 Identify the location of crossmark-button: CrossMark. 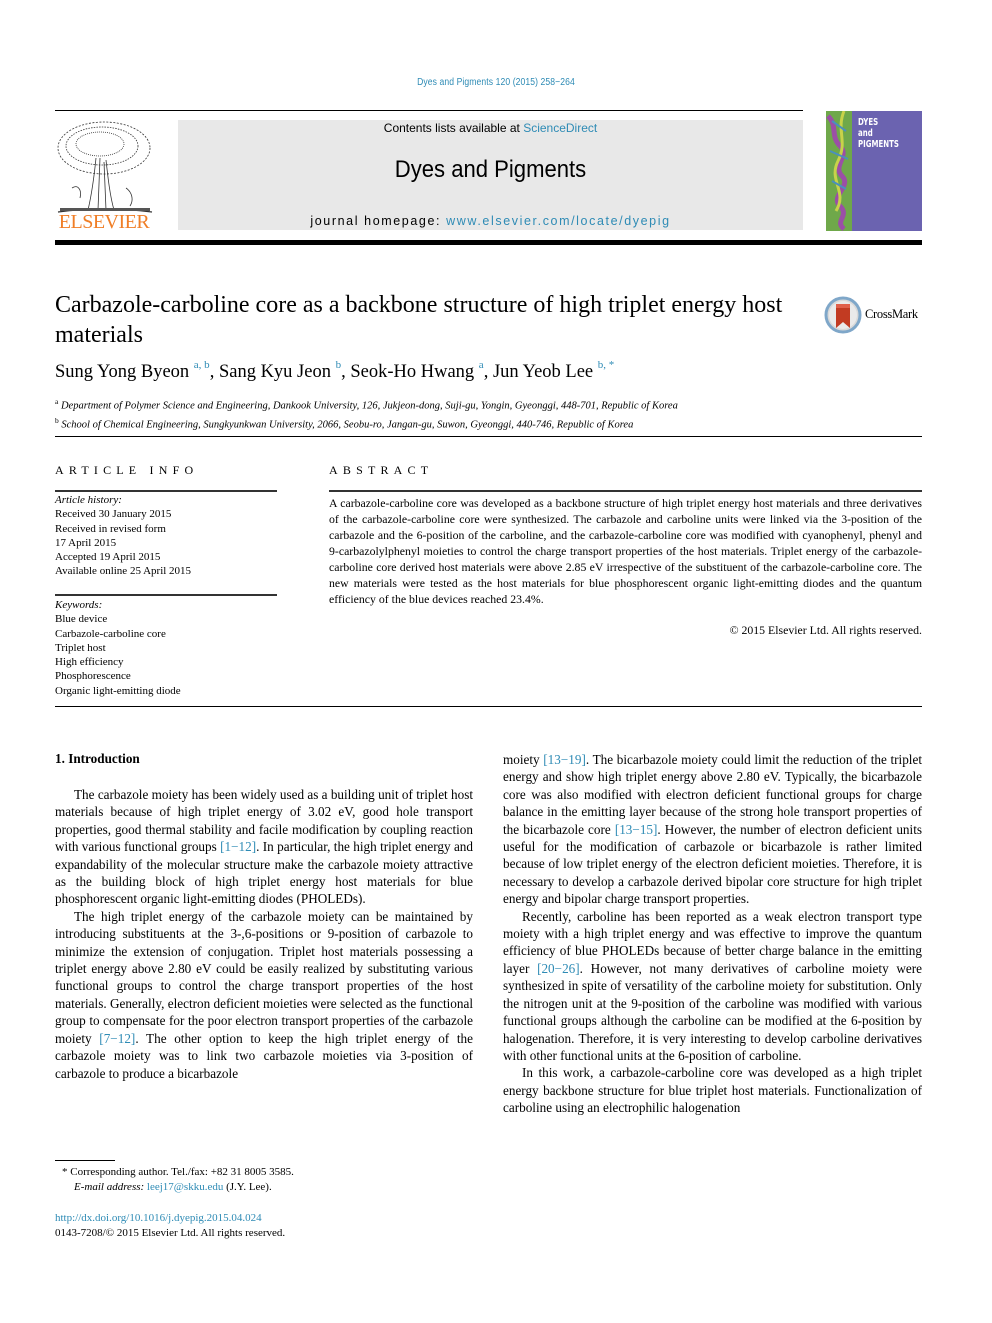
(874, 316).